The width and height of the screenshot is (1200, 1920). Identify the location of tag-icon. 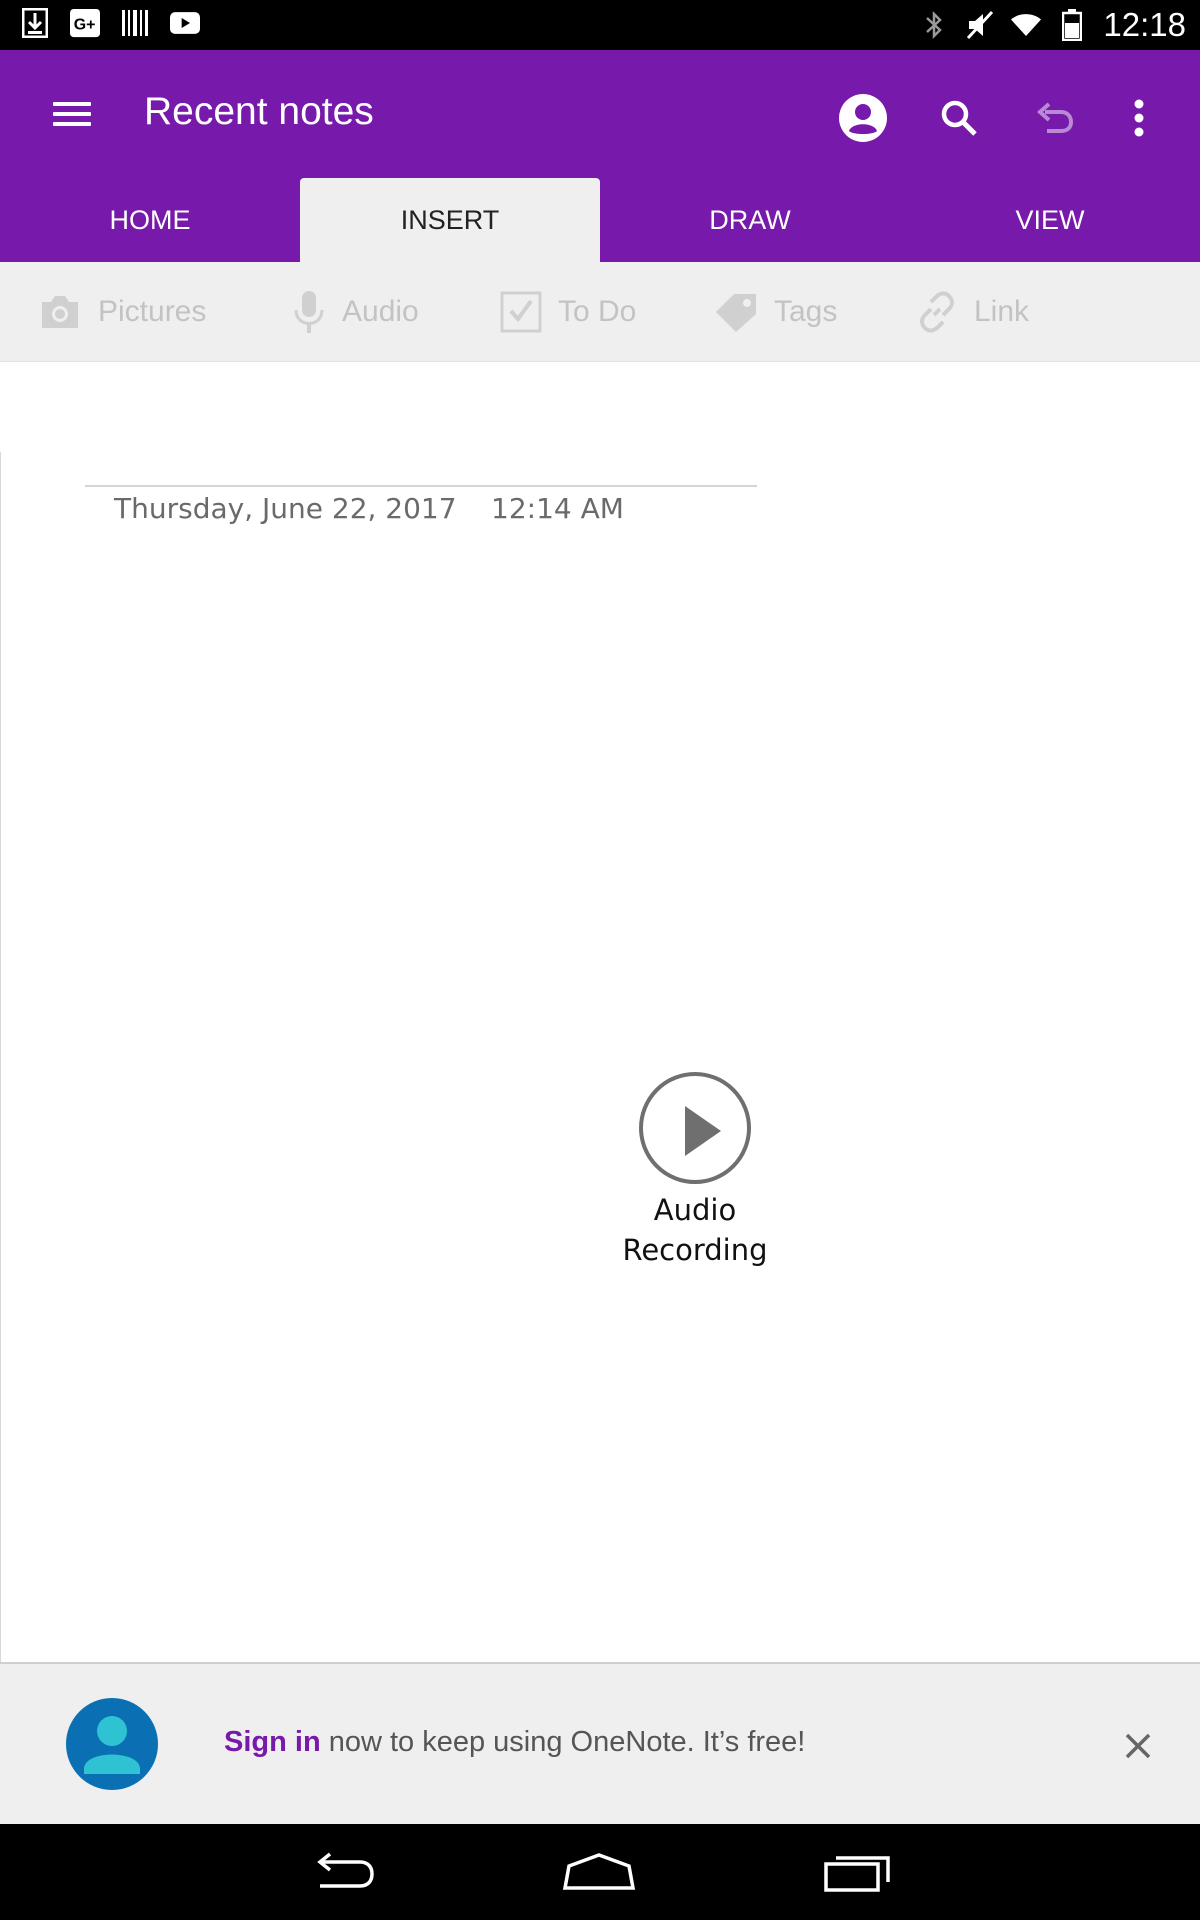
(736, 313).